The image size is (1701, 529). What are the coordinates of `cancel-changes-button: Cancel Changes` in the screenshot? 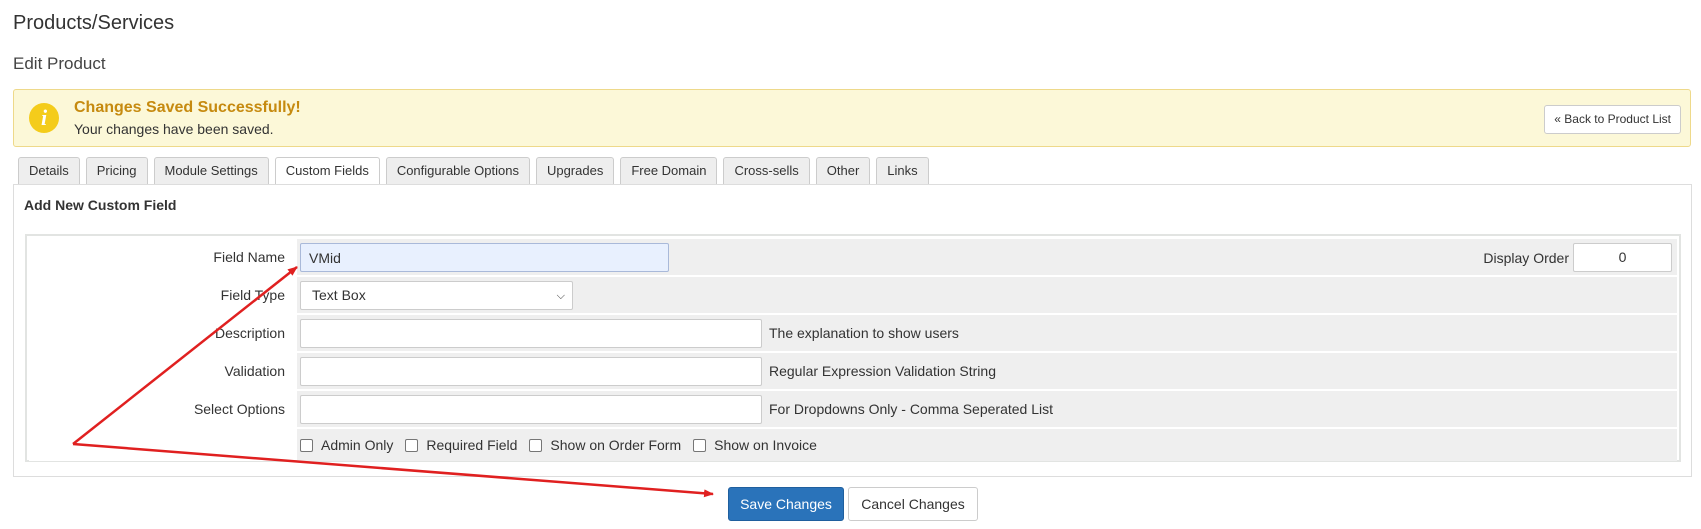 It's located at (913, 504).